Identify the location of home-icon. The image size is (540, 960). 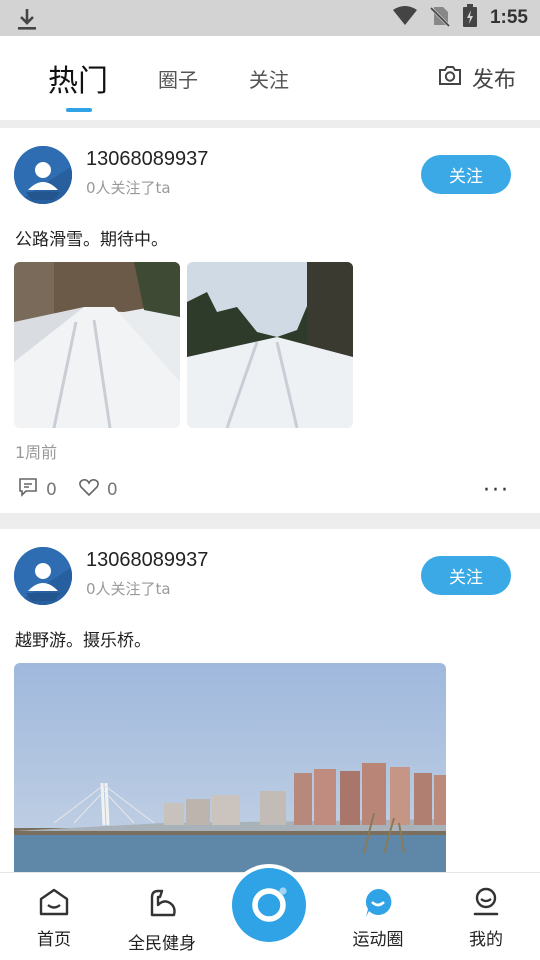
(54, 904).